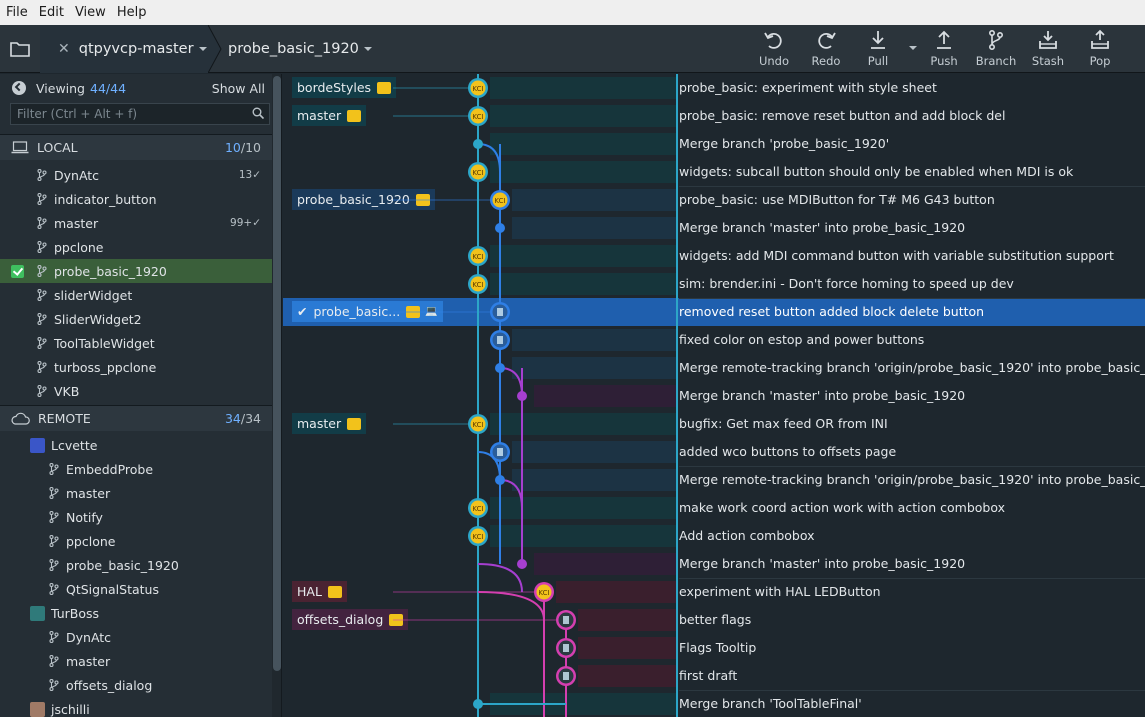 Image resolution: width=1145 pixels, height=717 pixels. What do you see at coordinates (774, 49) in the screenshot?
I see `undo-button: Undo` at bounding box center [774, 49].